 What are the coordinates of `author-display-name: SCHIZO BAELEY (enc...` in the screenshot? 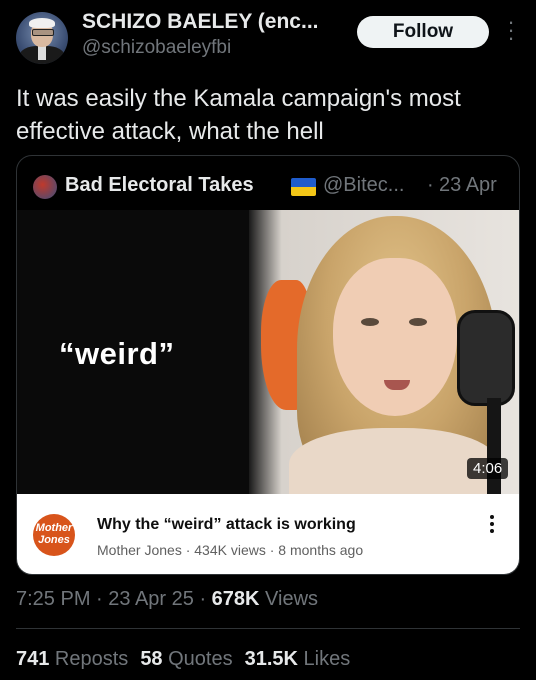 It's located at (200, 22).